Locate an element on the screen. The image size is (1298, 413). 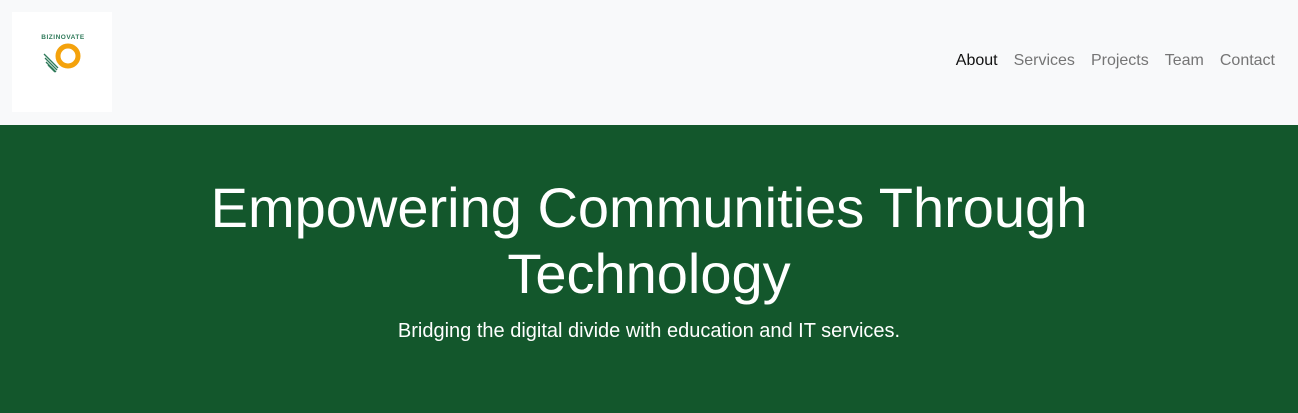
nav-link-team: Team is located at coordinates (1184, 61).